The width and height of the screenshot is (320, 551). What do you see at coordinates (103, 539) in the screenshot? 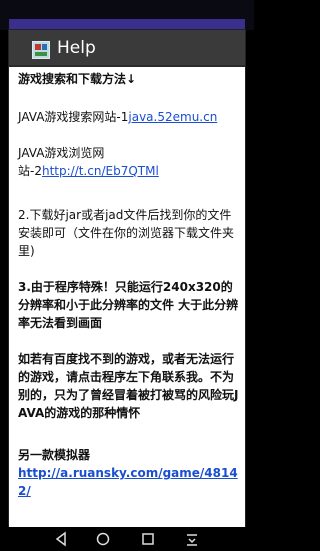
I see `home-icon` at bounding box center [103, 539].